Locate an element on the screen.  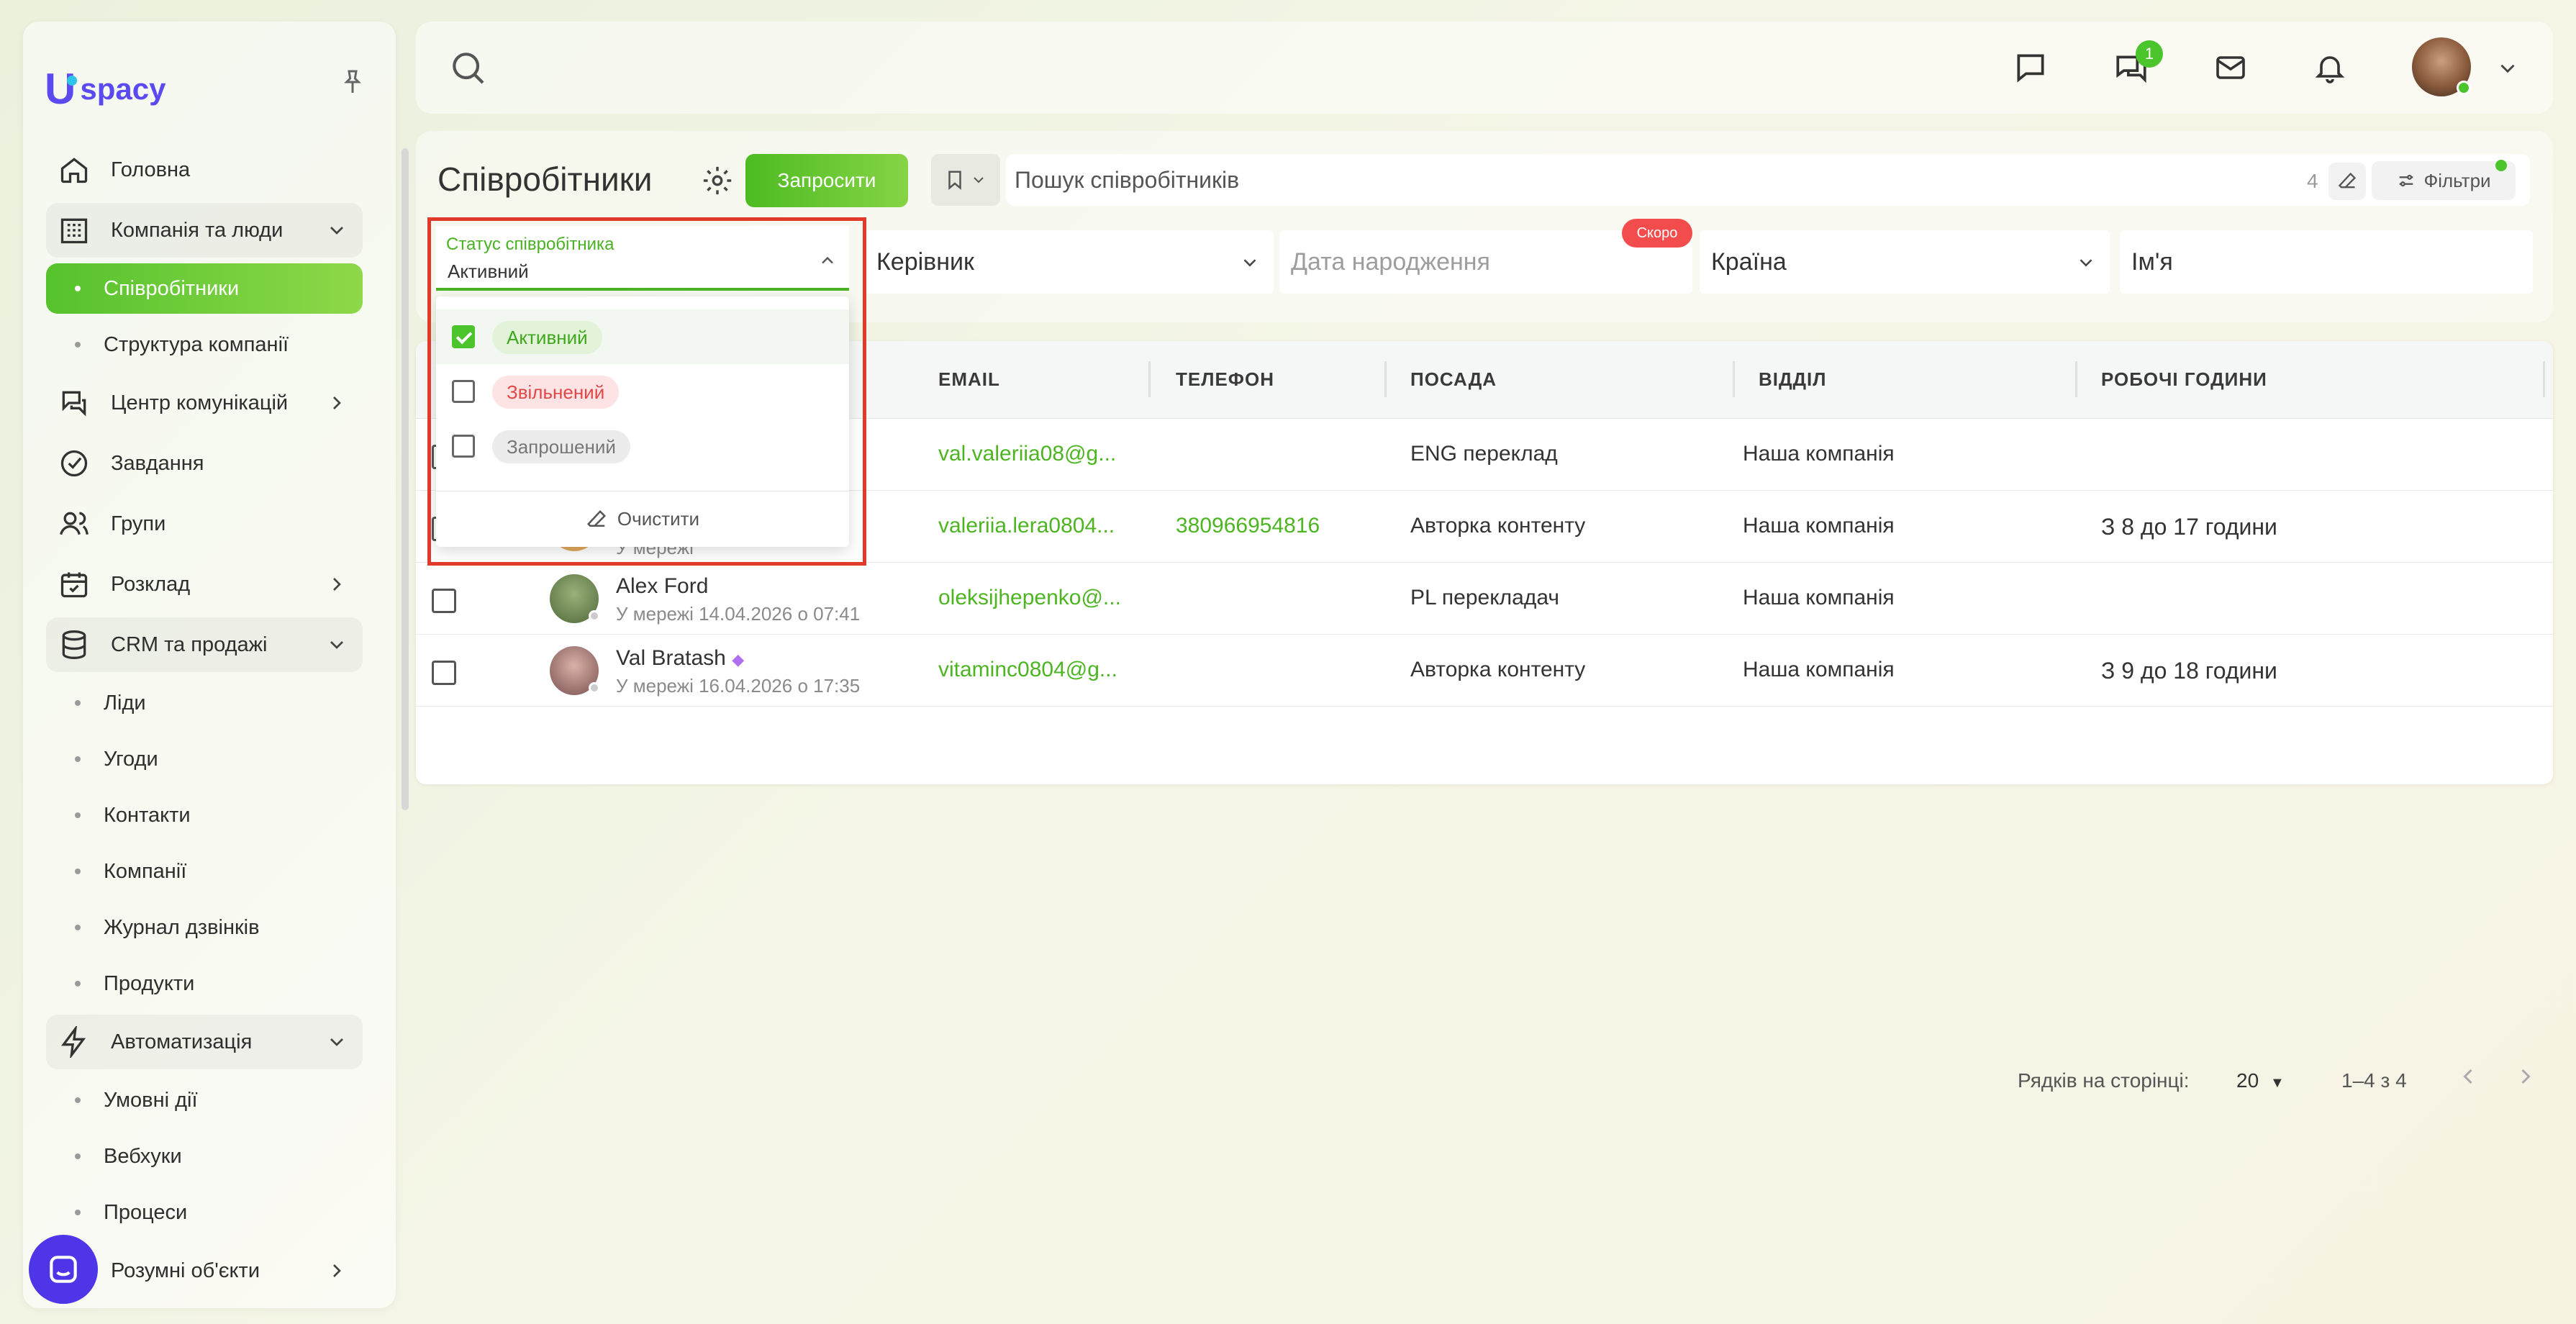
search-input: Пошук співробітників is located at coordinates (1127, 180).